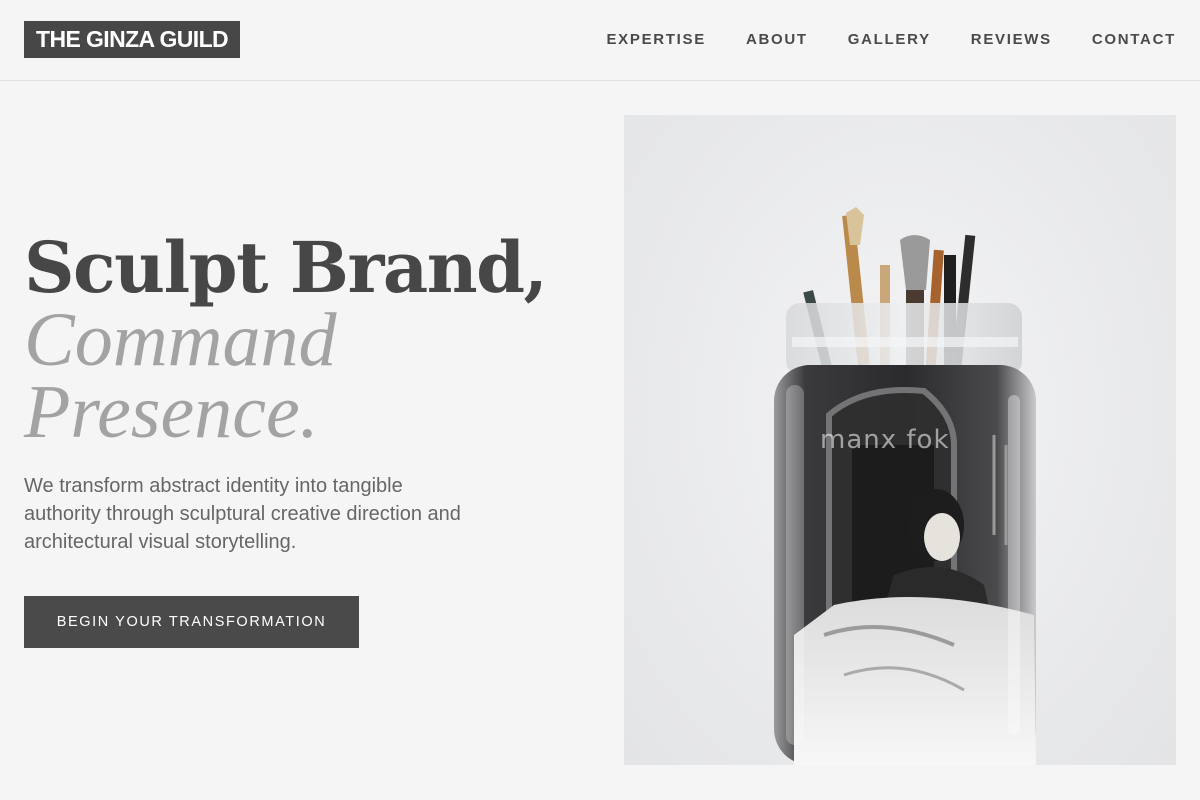 The image size is (1200, 800). Describe the element at coordinates (1134, 39) in the screenshot. I see `nav-link-contact: CONTACT` at that location.